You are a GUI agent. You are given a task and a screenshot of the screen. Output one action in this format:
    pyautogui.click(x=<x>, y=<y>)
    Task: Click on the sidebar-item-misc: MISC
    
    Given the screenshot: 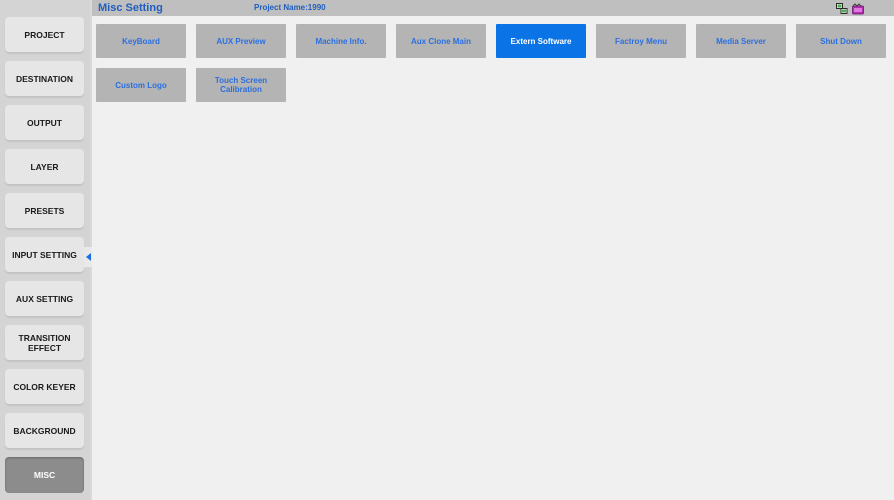 What is the action you would take?
    pyautogui.click(x=44, y=475)
    